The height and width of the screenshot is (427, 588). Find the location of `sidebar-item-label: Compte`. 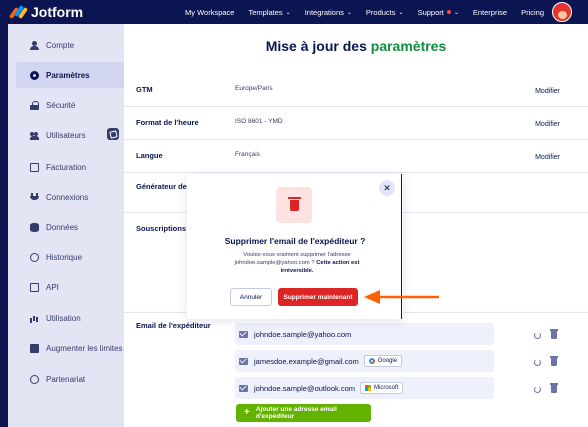

sidebar-item-label: Compte is located at coordinates (60, 45).